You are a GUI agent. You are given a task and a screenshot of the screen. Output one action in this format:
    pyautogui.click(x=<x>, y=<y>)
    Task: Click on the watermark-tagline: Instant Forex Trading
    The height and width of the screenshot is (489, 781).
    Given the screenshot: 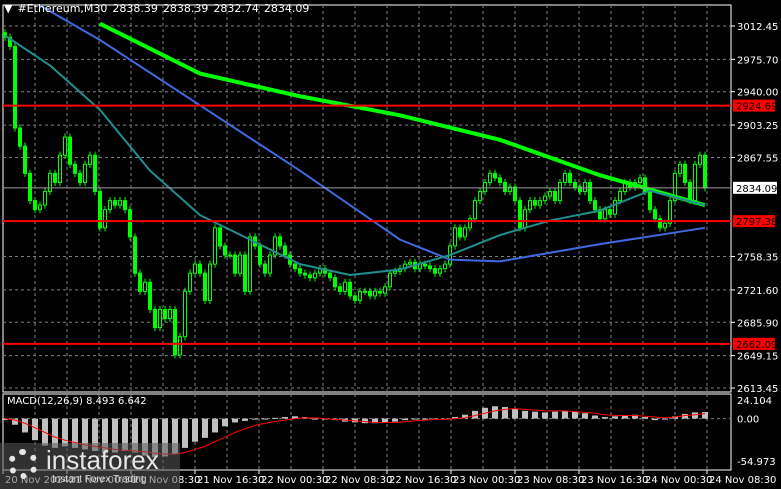 What is the action you would take?
    pyautogui.click(x=99, y=479)
    